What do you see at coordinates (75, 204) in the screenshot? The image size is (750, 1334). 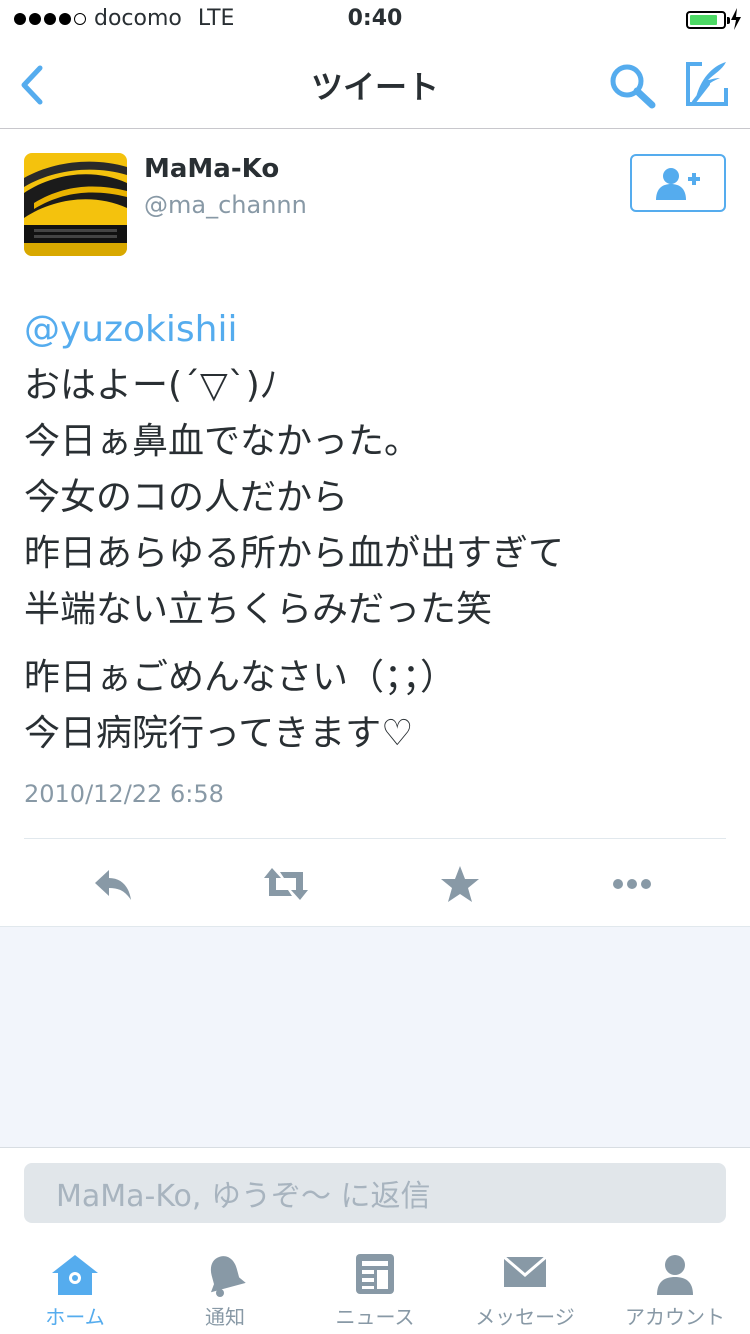 I see `avatar` at bounding box center [75, 204].